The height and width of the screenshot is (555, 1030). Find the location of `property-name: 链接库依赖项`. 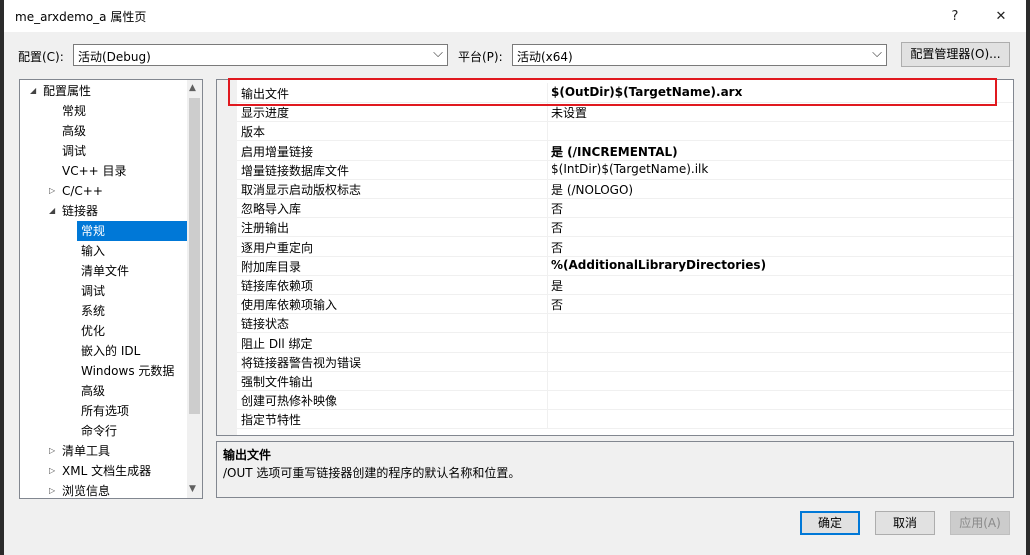

property-name: 链接库依赖项 is located at coordinates (277, 286).